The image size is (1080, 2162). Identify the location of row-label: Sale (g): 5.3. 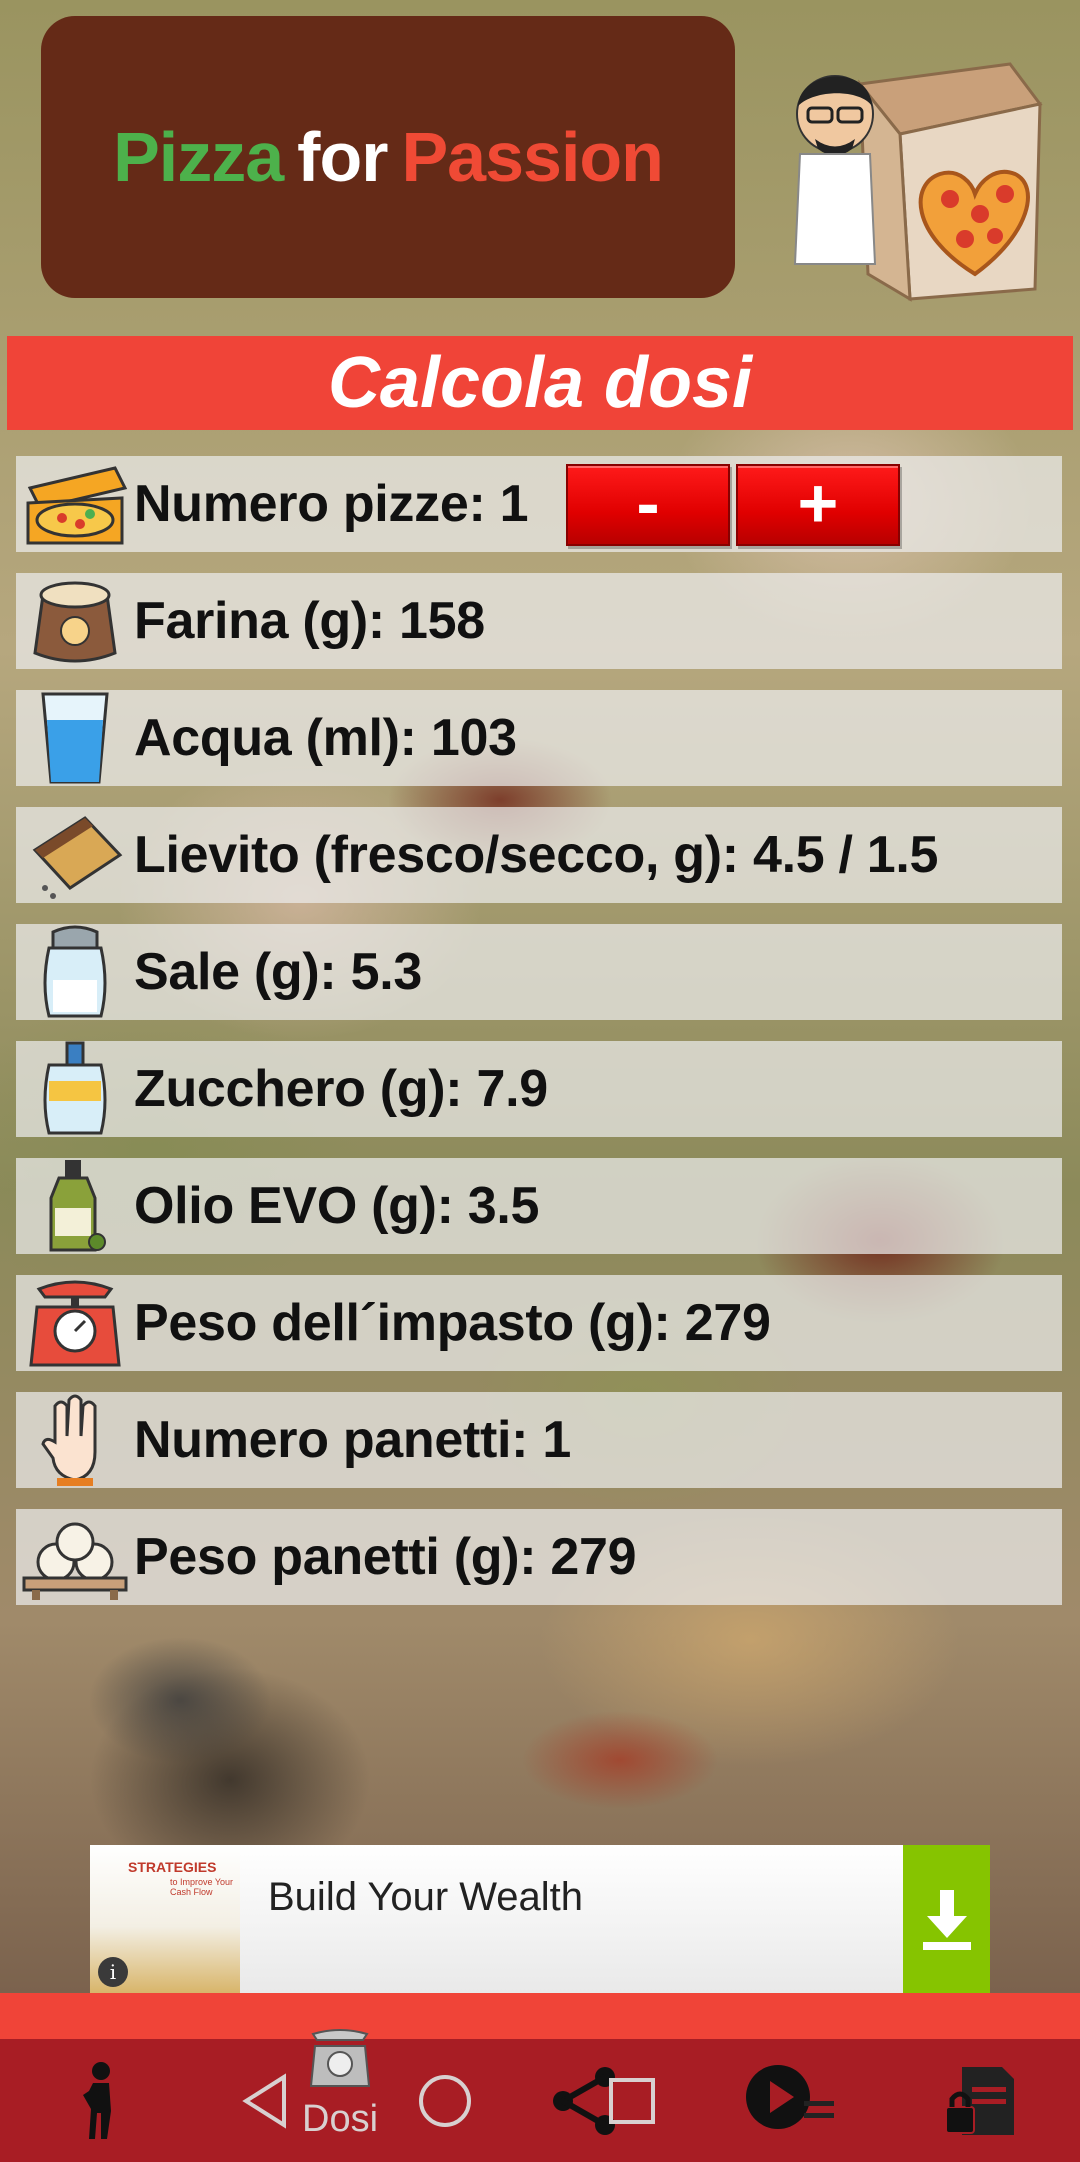
(278, 972).